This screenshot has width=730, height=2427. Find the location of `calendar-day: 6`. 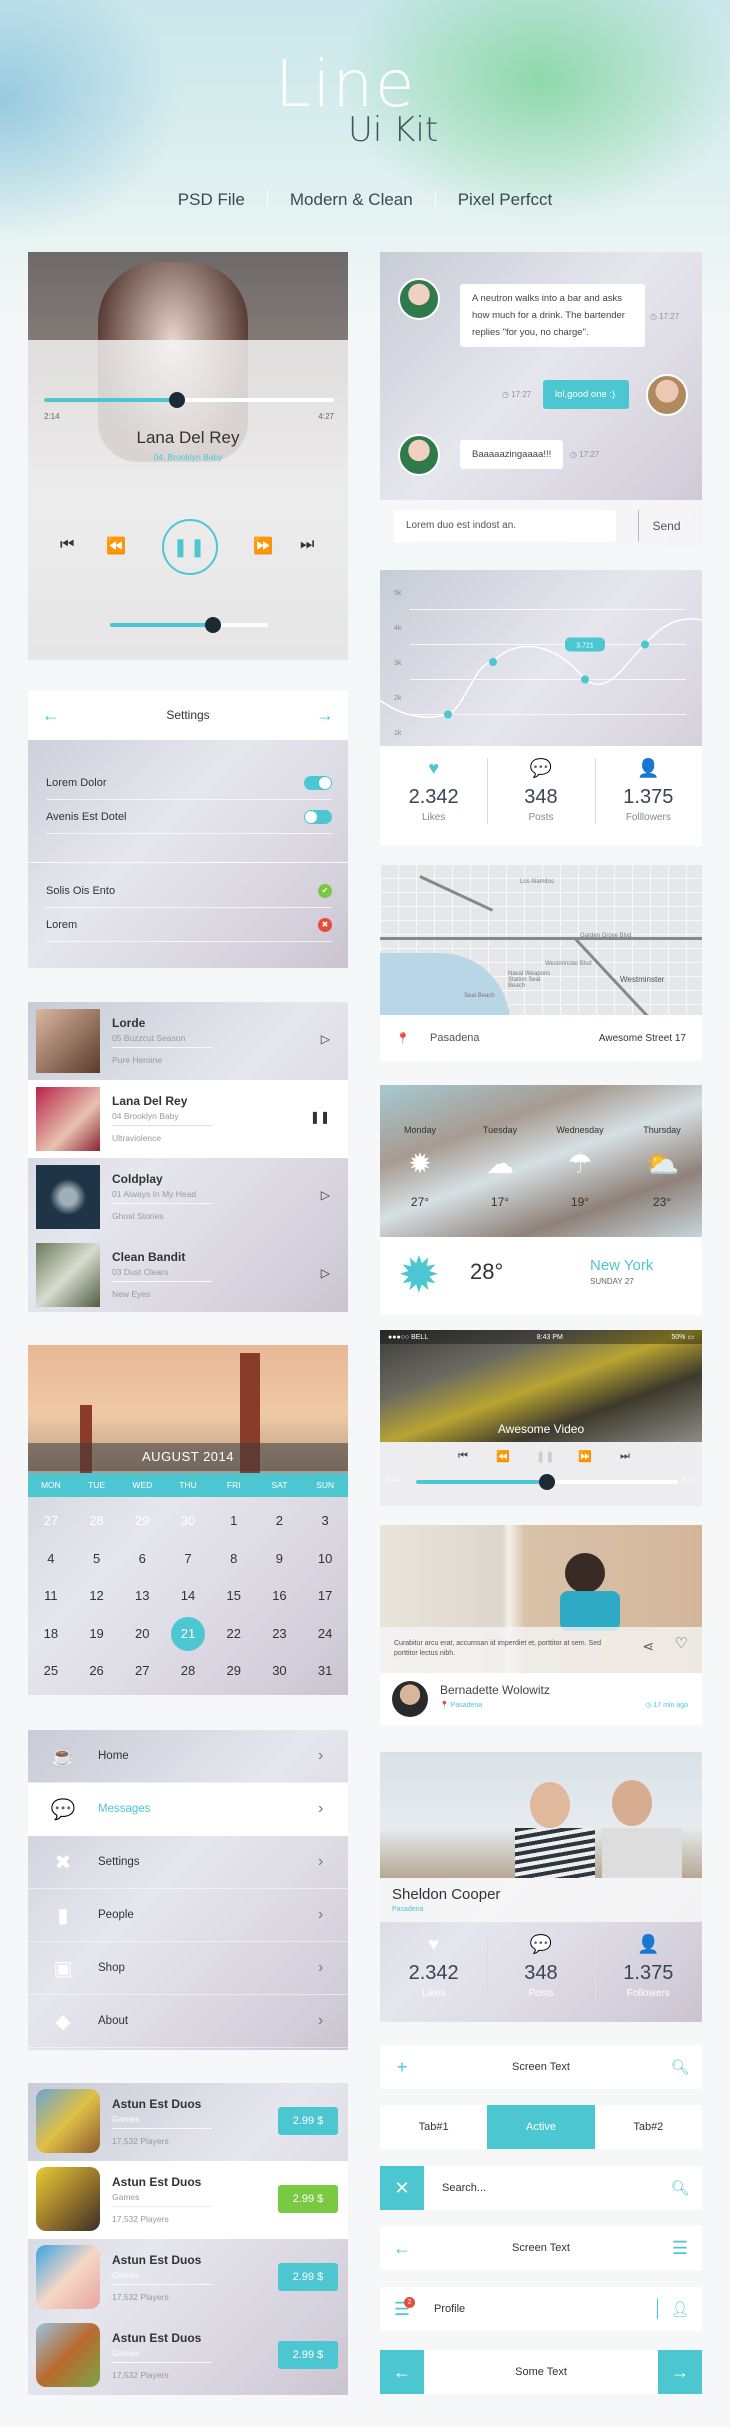

calendar-day: 6 is located at coordinates (142, 1563).